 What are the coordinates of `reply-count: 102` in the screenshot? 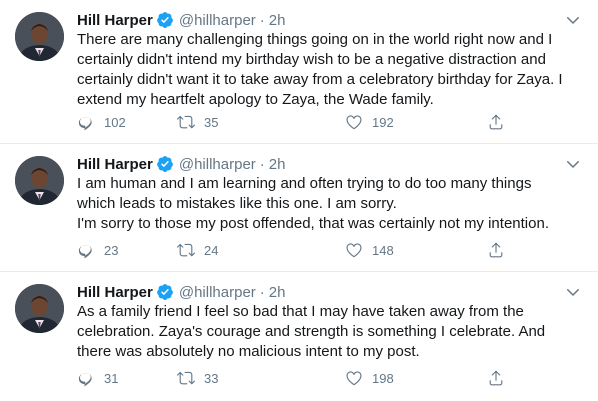 It's located at (115, 122).